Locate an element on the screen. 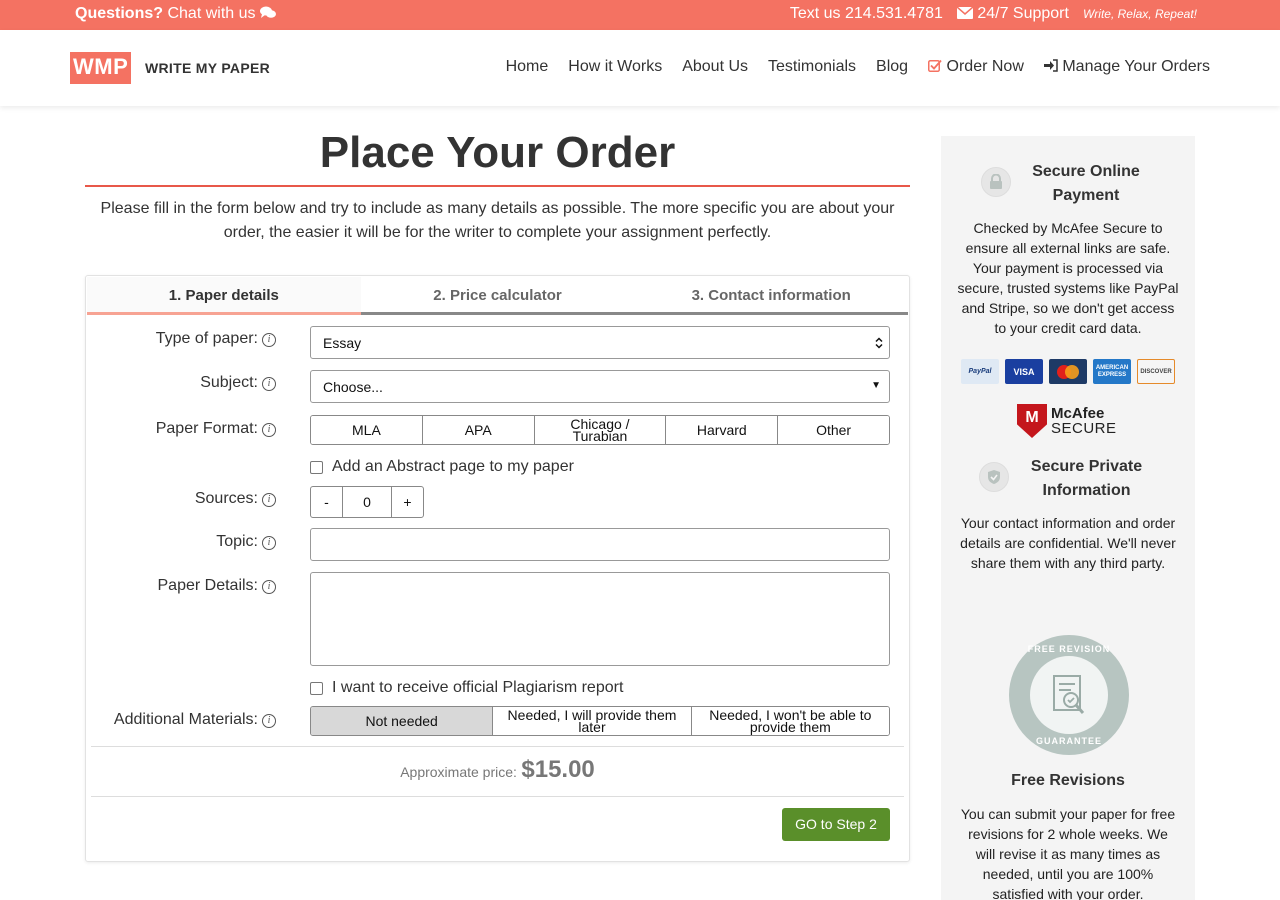 This screenshot has width=1280, height=900. abstract-checkbox is located at coordinates (316, 467).